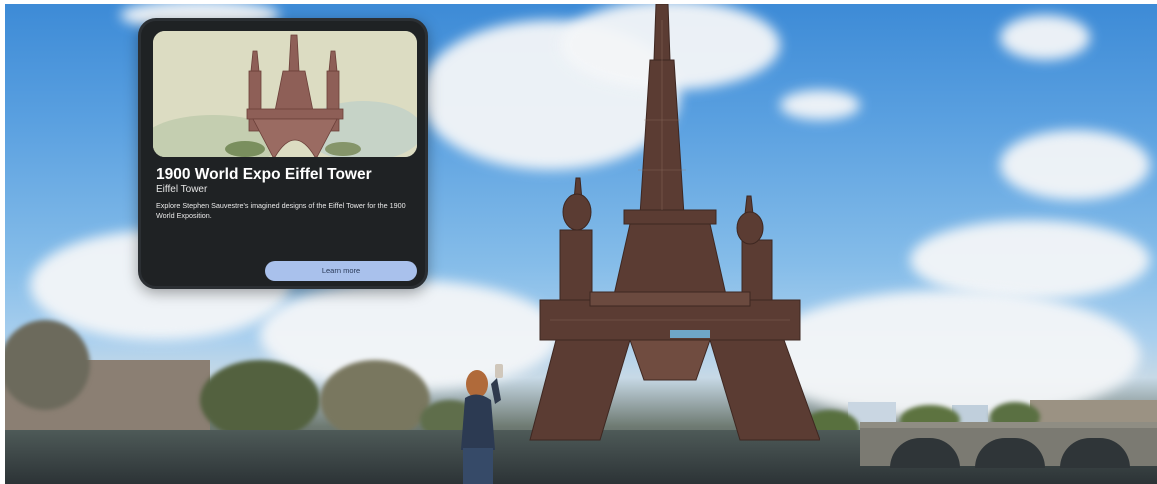 This screenshot has width=1157, height=484. What do you see at coordinates (264, 174) in the screenshot?
I see `card-title: 1900 World Expo Eiffel Tower` at bounding box center [264, 174].